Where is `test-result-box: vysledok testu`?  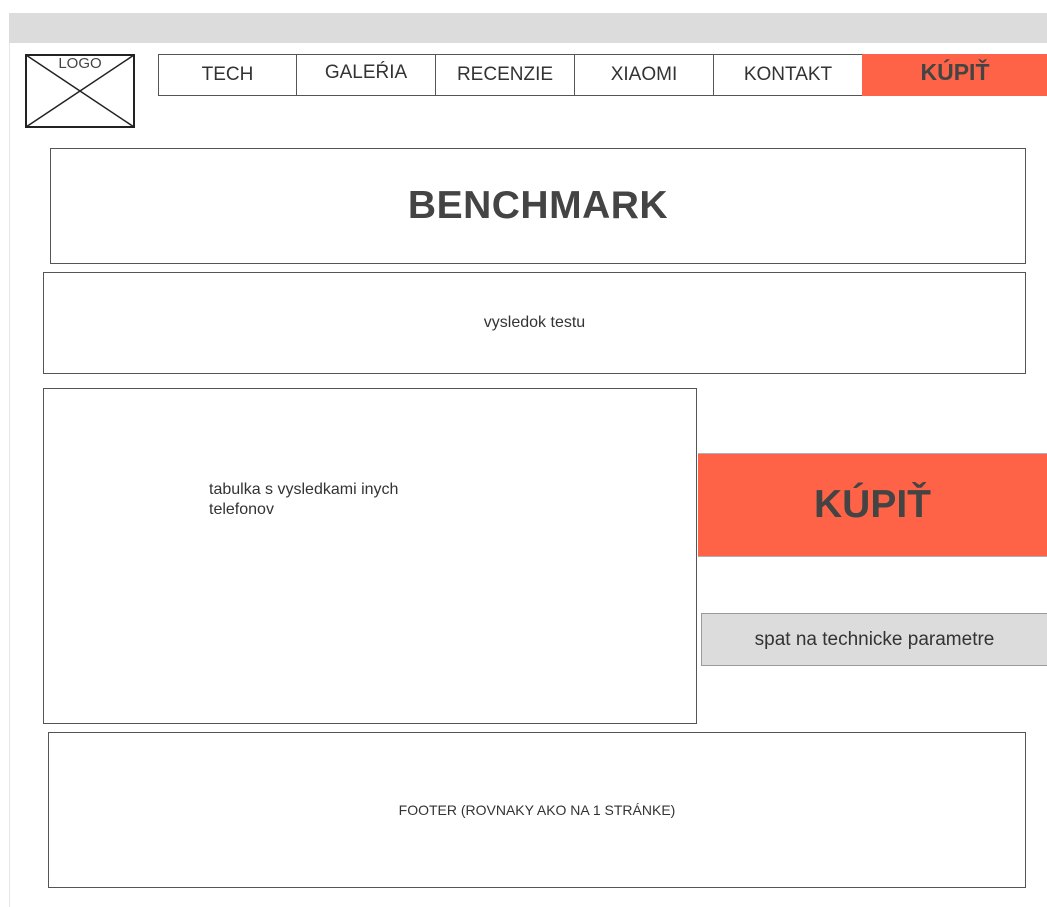
test-result-box: vysledok testu is located at coordinates (534, 323).